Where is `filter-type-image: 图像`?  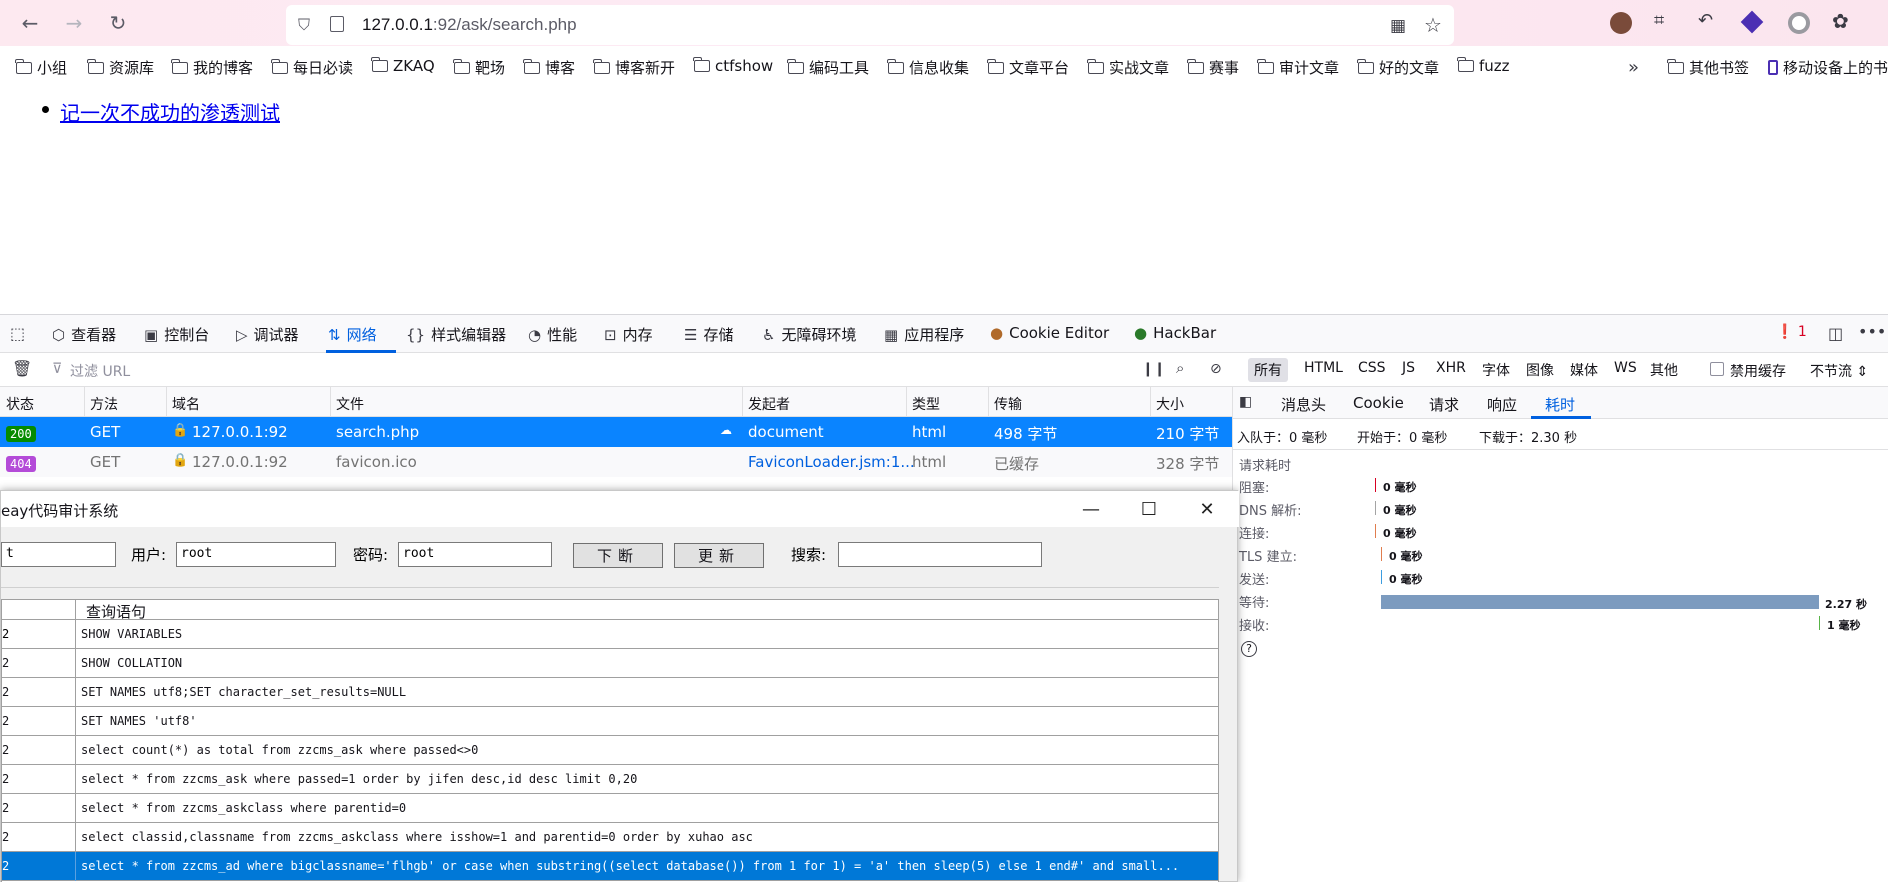 filter-type-image: 图像 is located at coordinates (1540, 370).